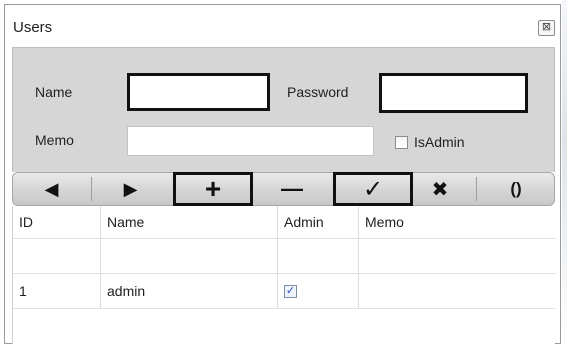 The image size is (567, 347). I want to click on memo-label: Memo, so click(54, 140).